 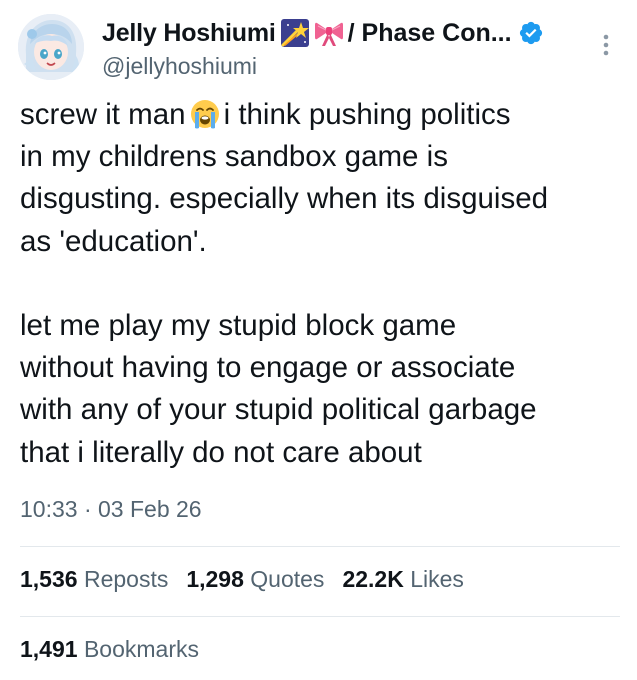 I want to click on tweet-time: 10:33, so click(x=49, y=509).